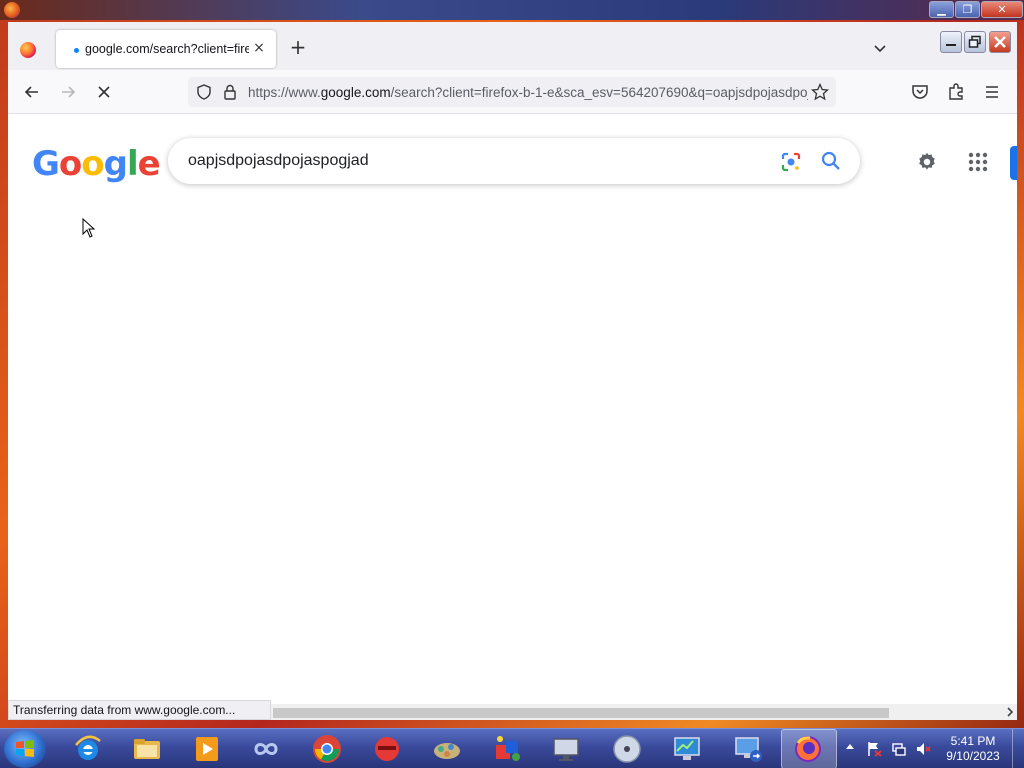 The image size is (1024, 768). What do you see at coordinates (1010, 712) in the screenshot?
I see `scroll-right-arrow-icon` at bounding box center [1010, 712].